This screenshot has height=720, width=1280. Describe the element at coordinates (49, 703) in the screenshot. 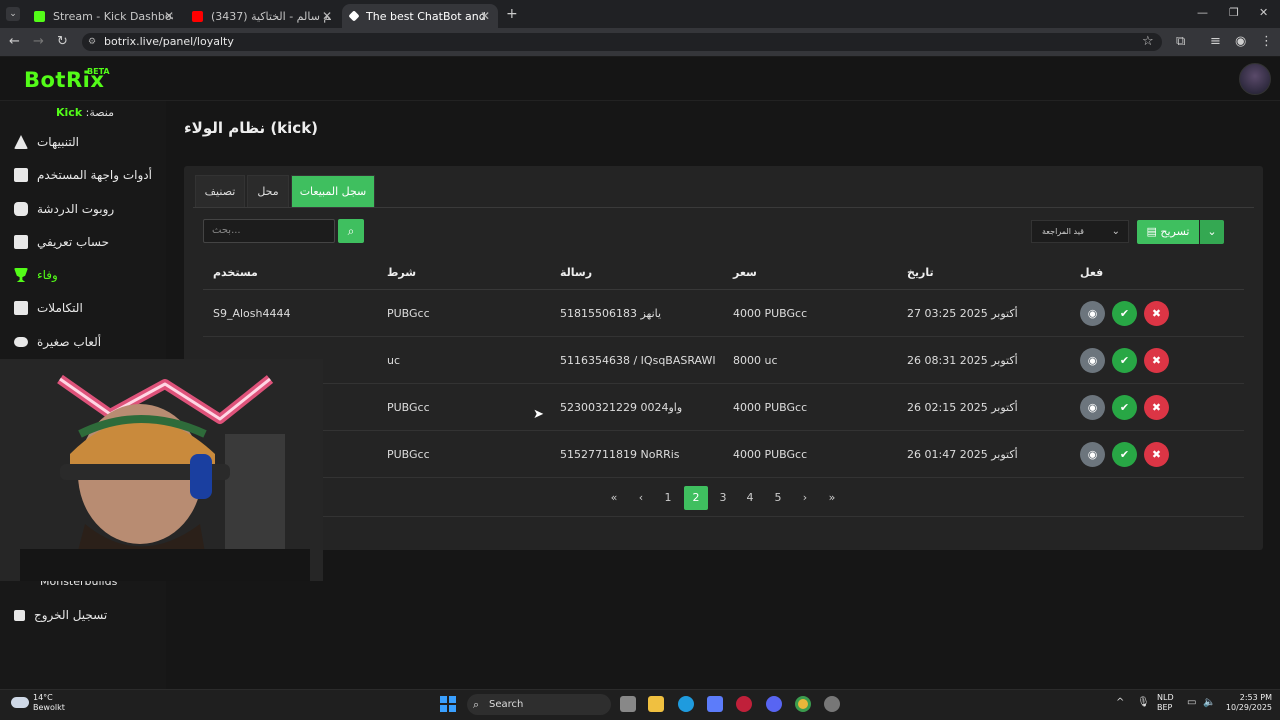

I see `weather-widget: 14°C Bewolkt` at that location.